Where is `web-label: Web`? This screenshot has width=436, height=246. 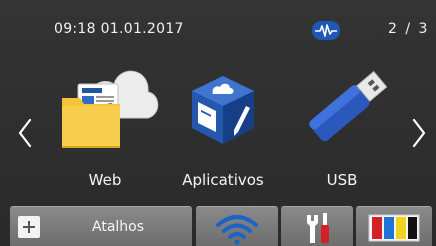
web-label: Web is located at coordinates (105, 180).